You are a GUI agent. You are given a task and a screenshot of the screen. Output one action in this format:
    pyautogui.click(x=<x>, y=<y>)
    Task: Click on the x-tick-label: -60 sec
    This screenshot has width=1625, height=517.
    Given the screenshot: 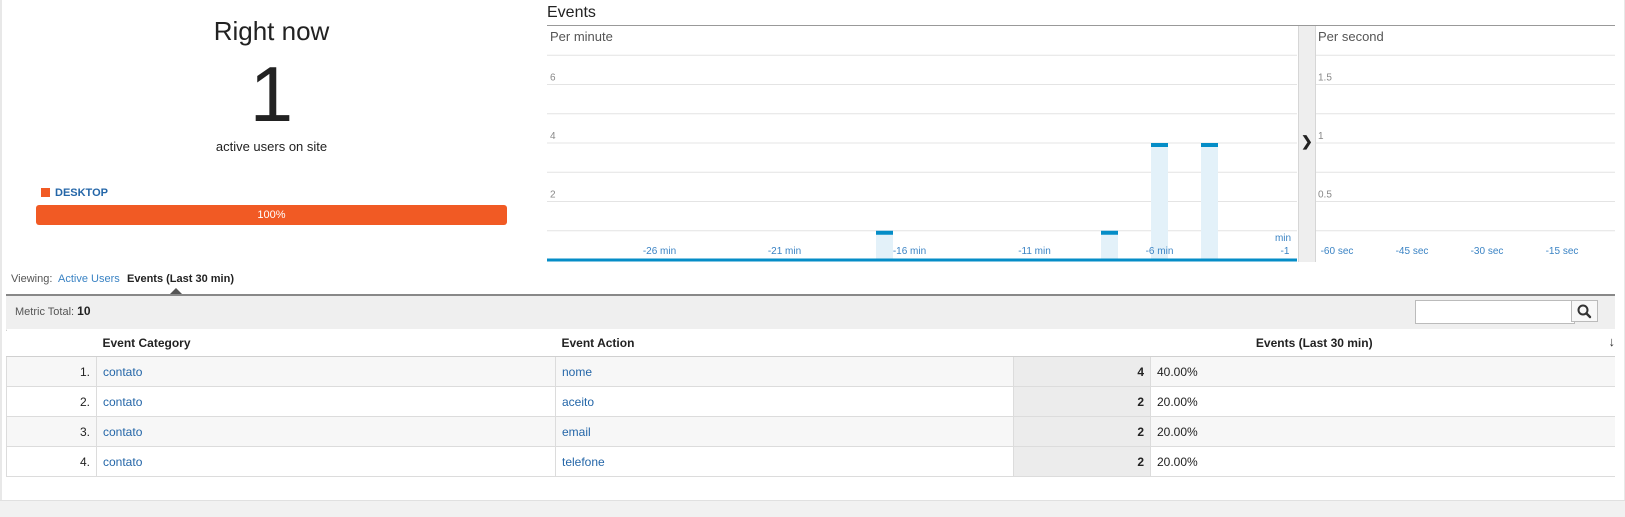 What is the action you would take?
    pyautogui.click(x=1337, y=251)
    